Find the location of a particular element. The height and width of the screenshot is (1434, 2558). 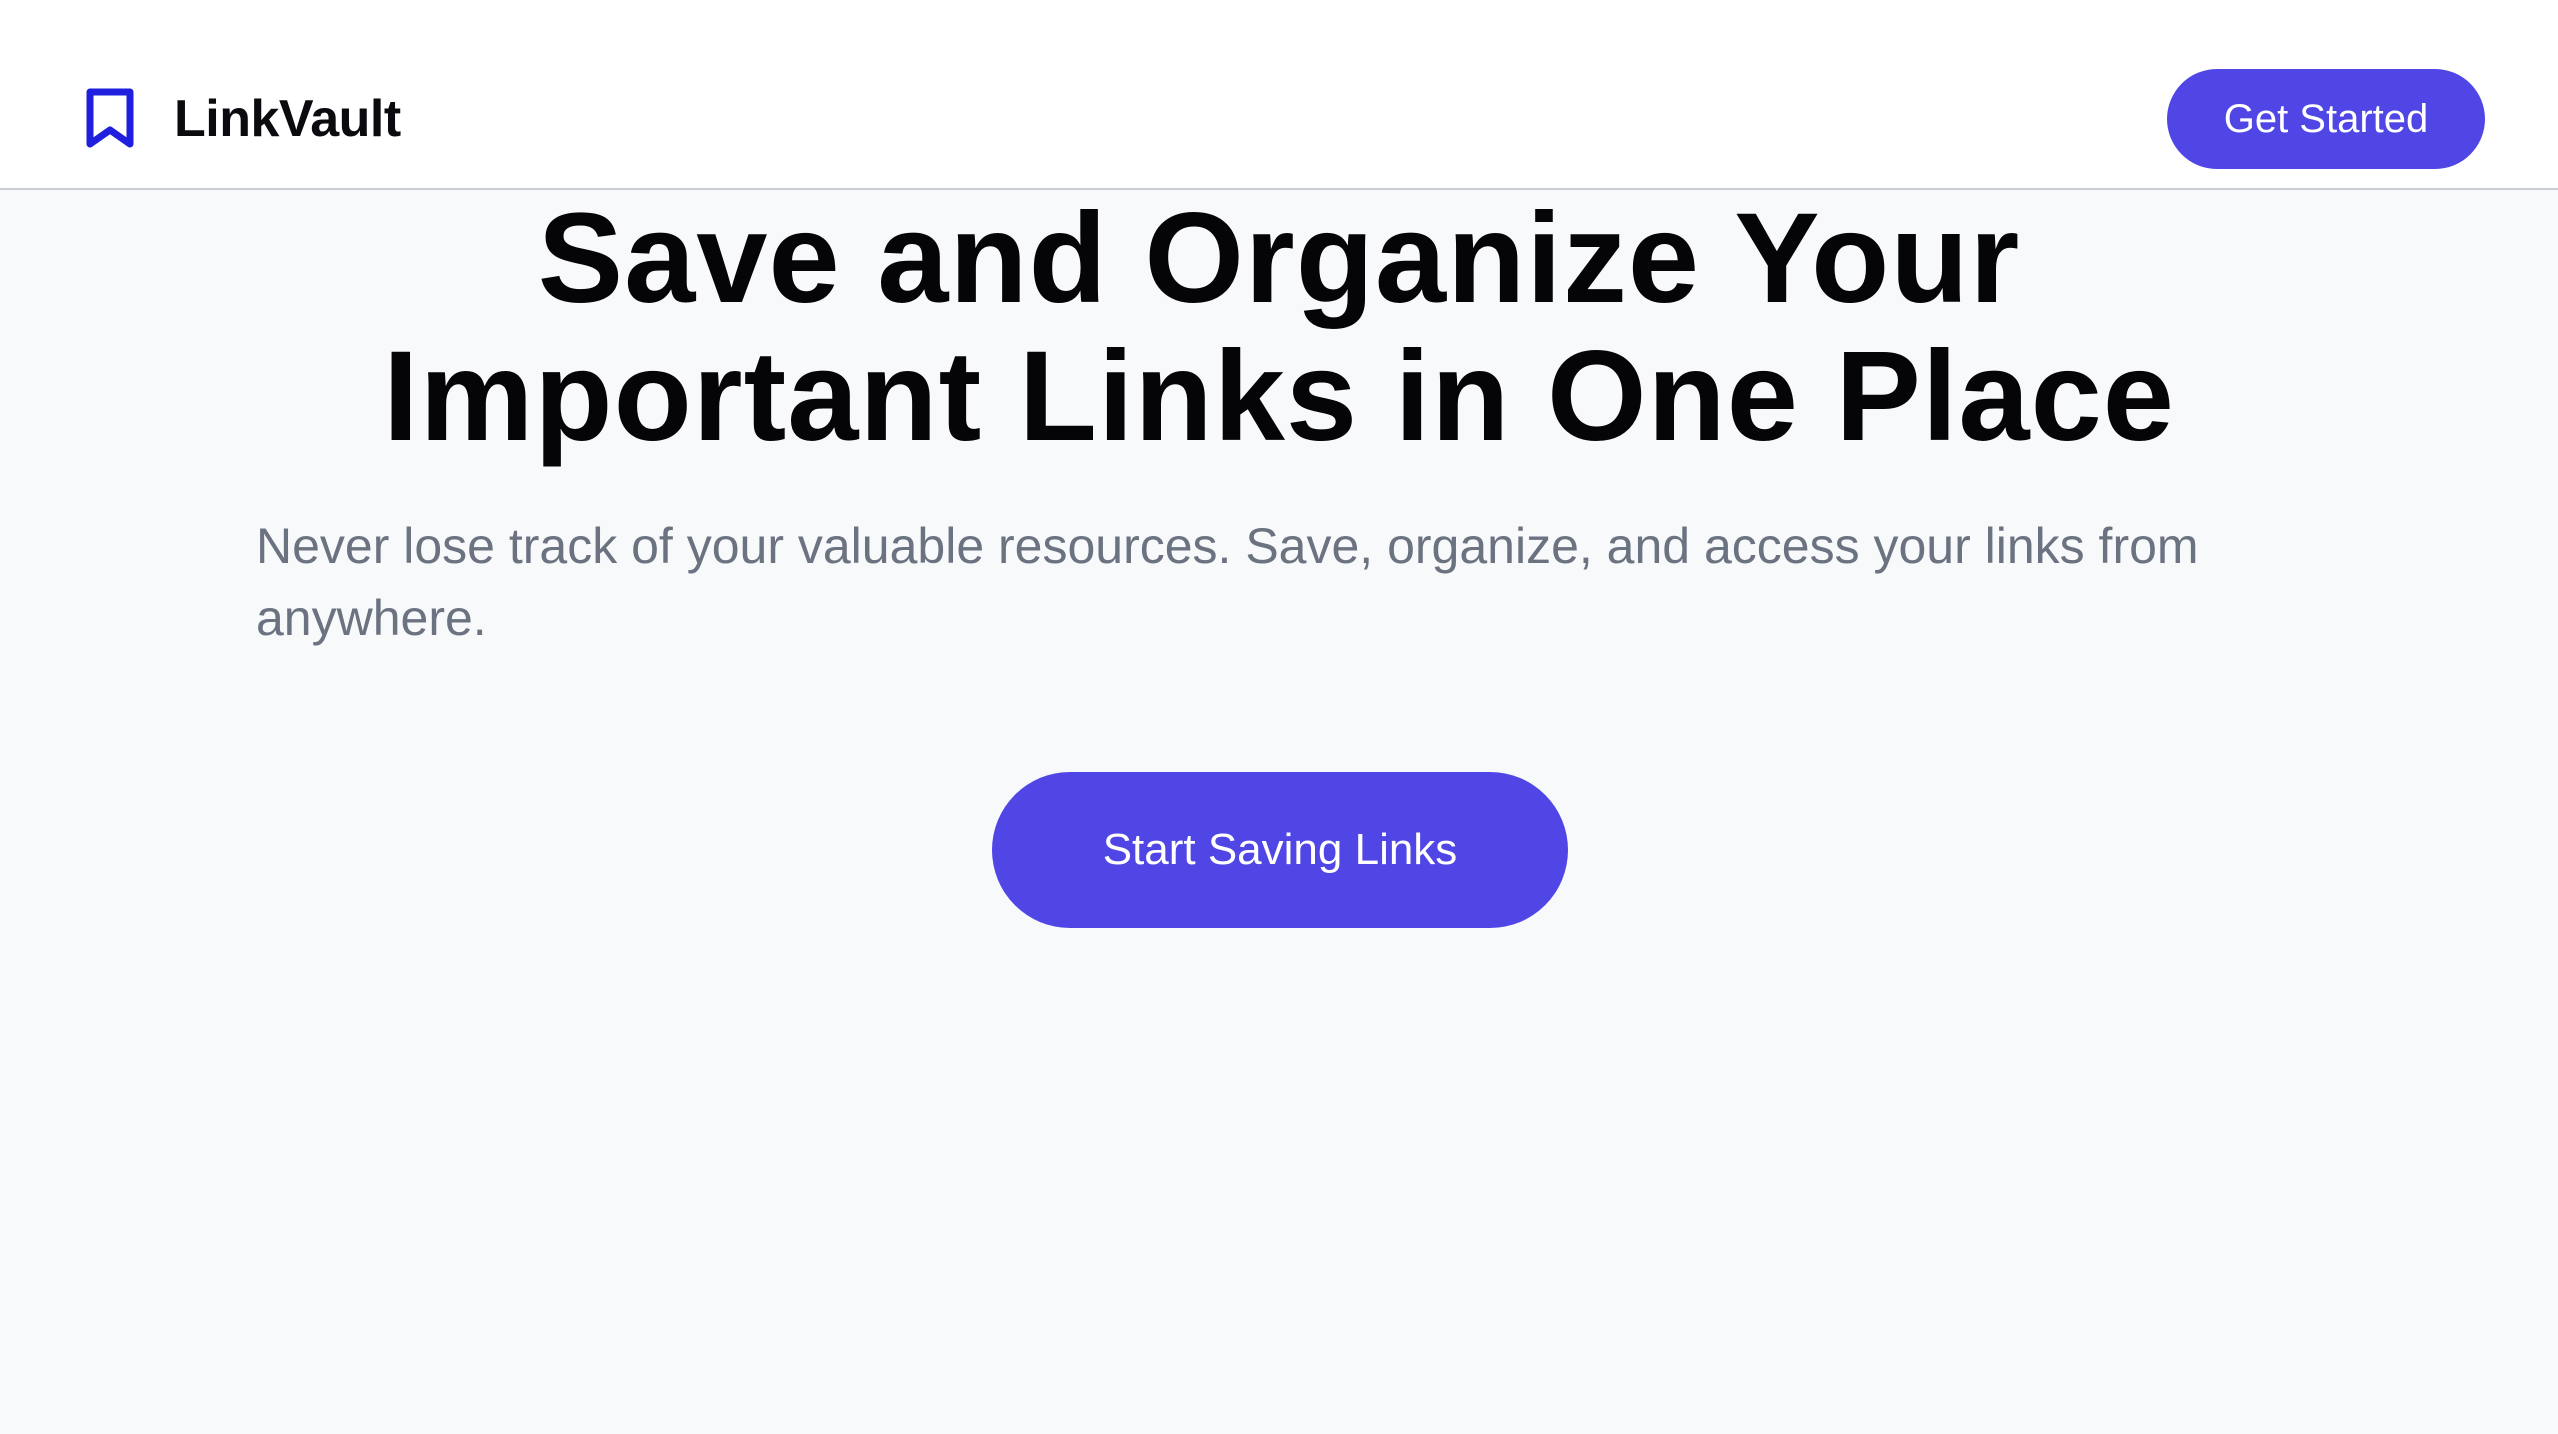

top-navbar: LinkVault Get Started is located at coordinates (1279, 95).